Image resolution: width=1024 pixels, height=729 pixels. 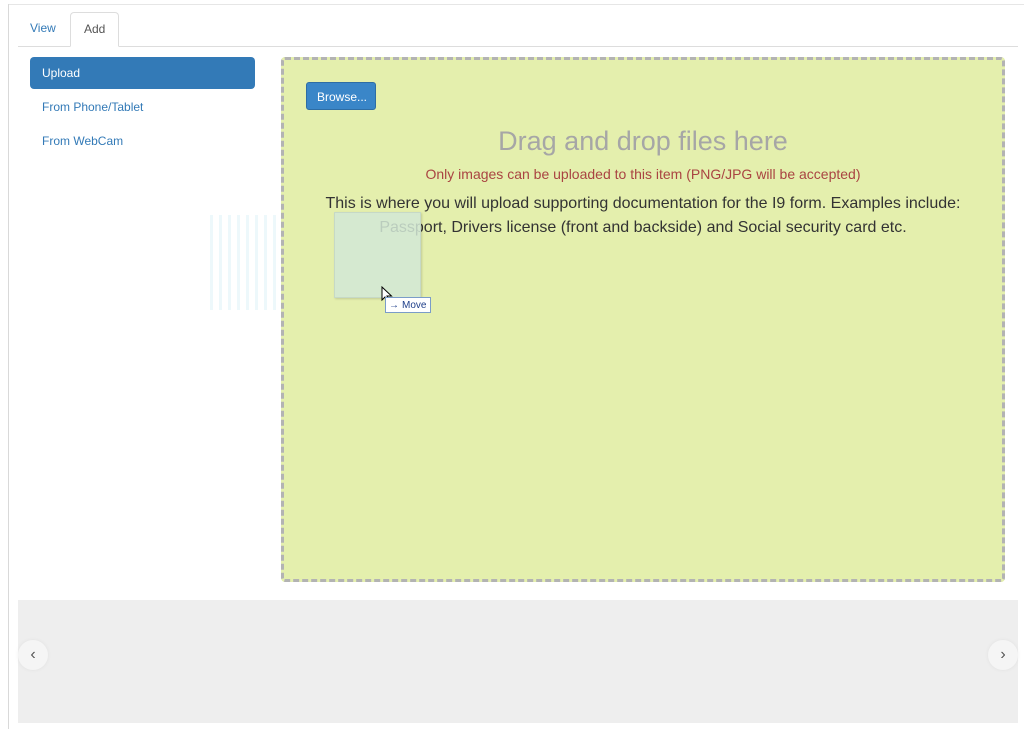 I want to click on chevron-right-icon: ›, so click(x=1003, y=654).